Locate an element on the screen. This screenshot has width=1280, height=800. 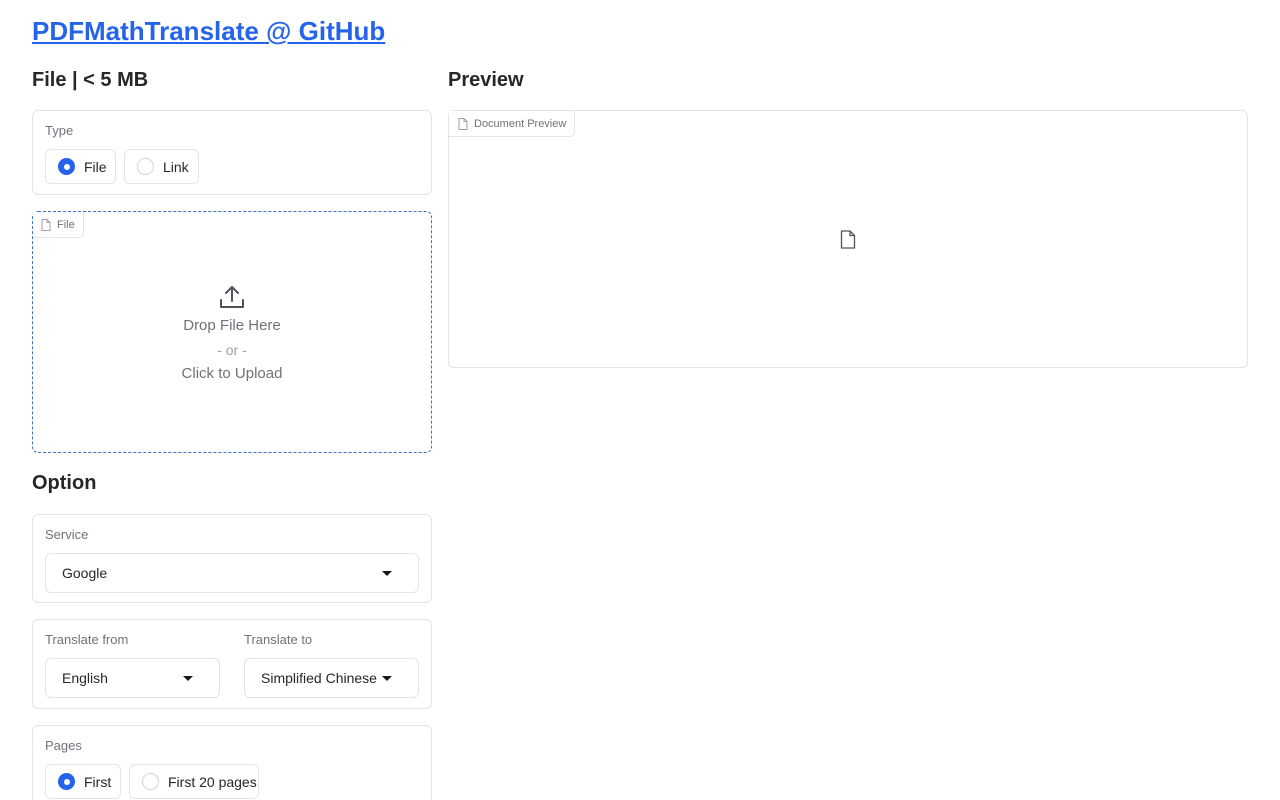
translate-to-dropdown: Simplified Chinese is located at coordinates (331, 678).